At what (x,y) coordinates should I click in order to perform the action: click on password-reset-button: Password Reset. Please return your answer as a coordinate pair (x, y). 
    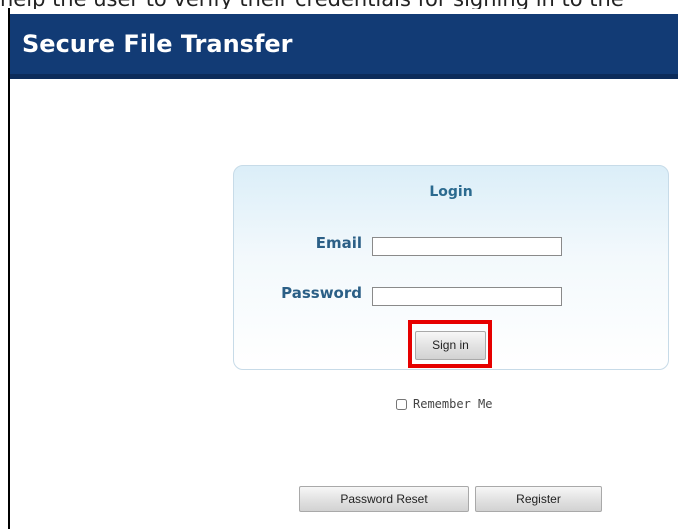
    Looking at the image, I should click on (384, 499).